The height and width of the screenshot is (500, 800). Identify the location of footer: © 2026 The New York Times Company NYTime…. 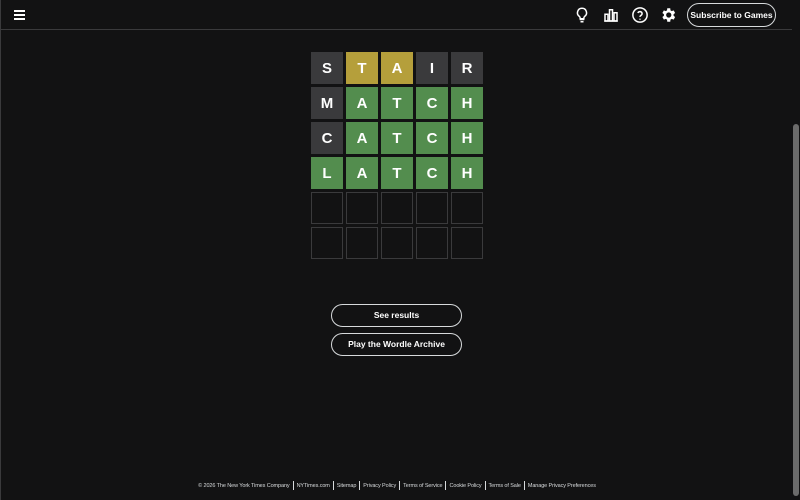
(397, 485).